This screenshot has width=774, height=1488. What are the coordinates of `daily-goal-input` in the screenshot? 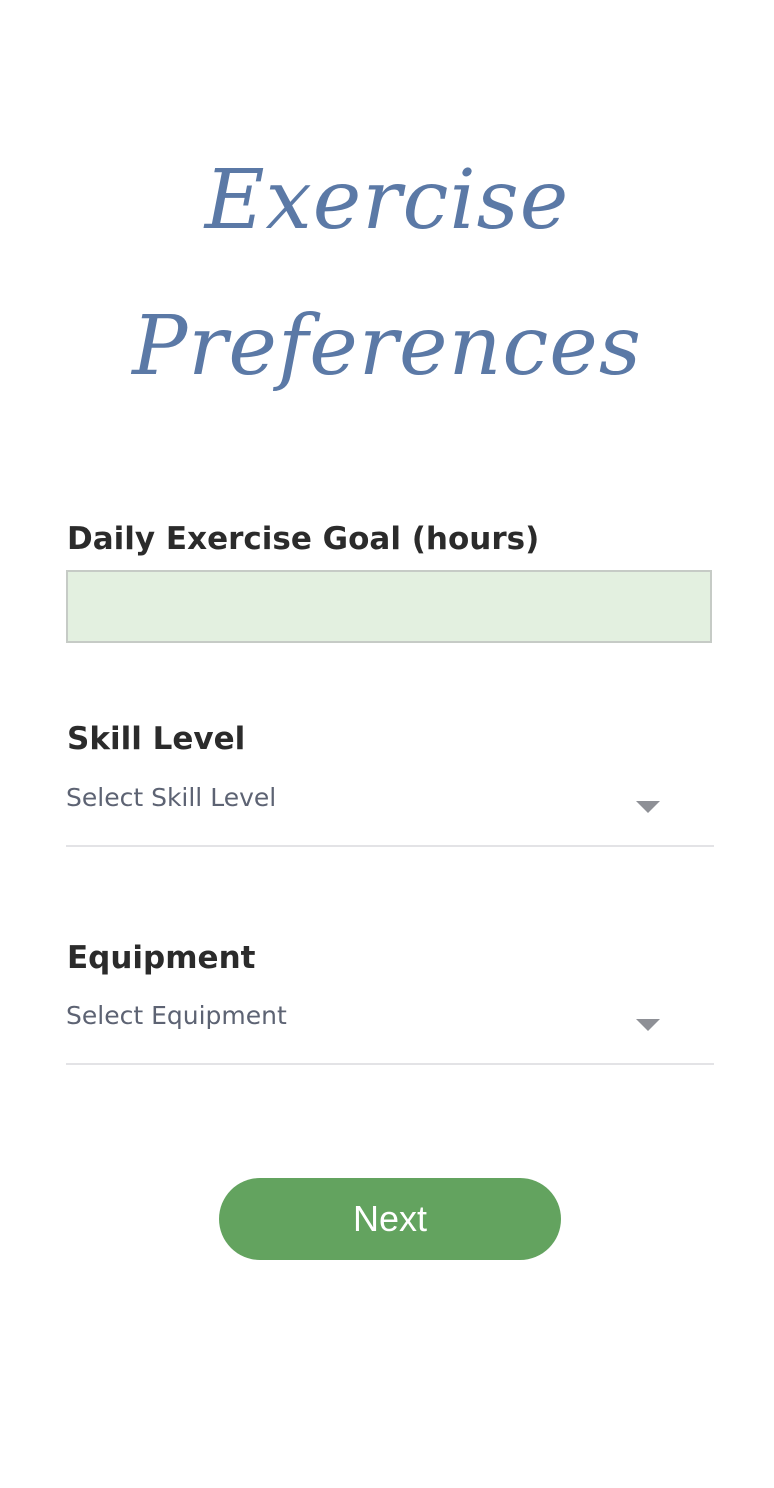 It's located at (389, 606).